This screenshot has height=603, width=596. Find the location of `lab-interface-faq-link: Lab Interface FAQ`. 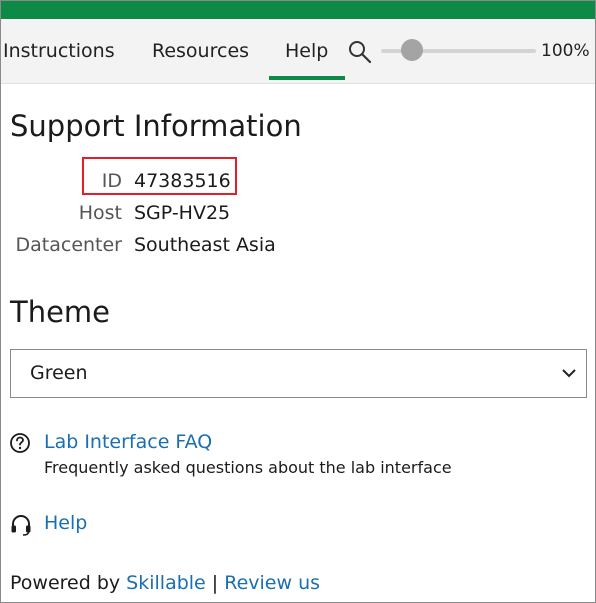

lab-interface-faq-link: Lab Interface FAQ is located at coordinates (128, 442).